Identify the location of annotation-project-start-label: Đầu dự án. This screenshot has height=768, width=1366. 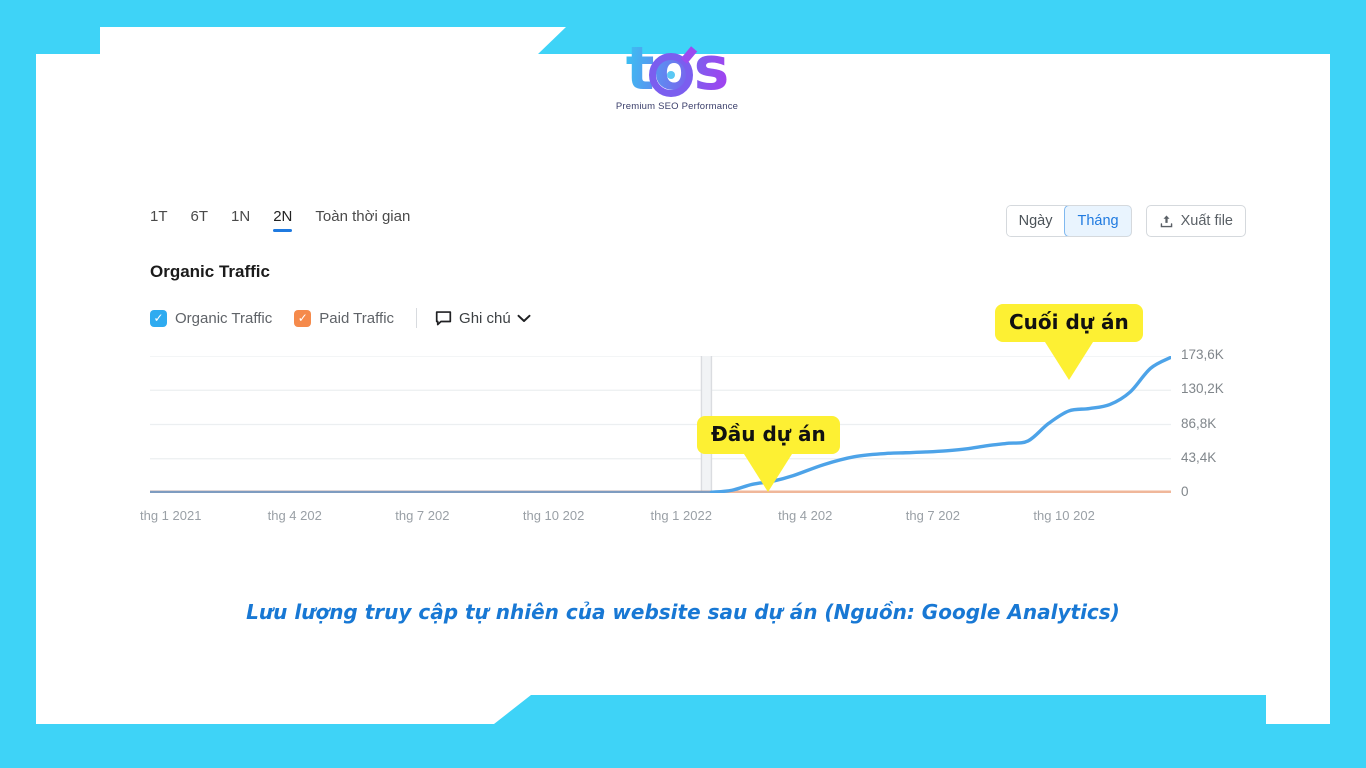
(768, 435).